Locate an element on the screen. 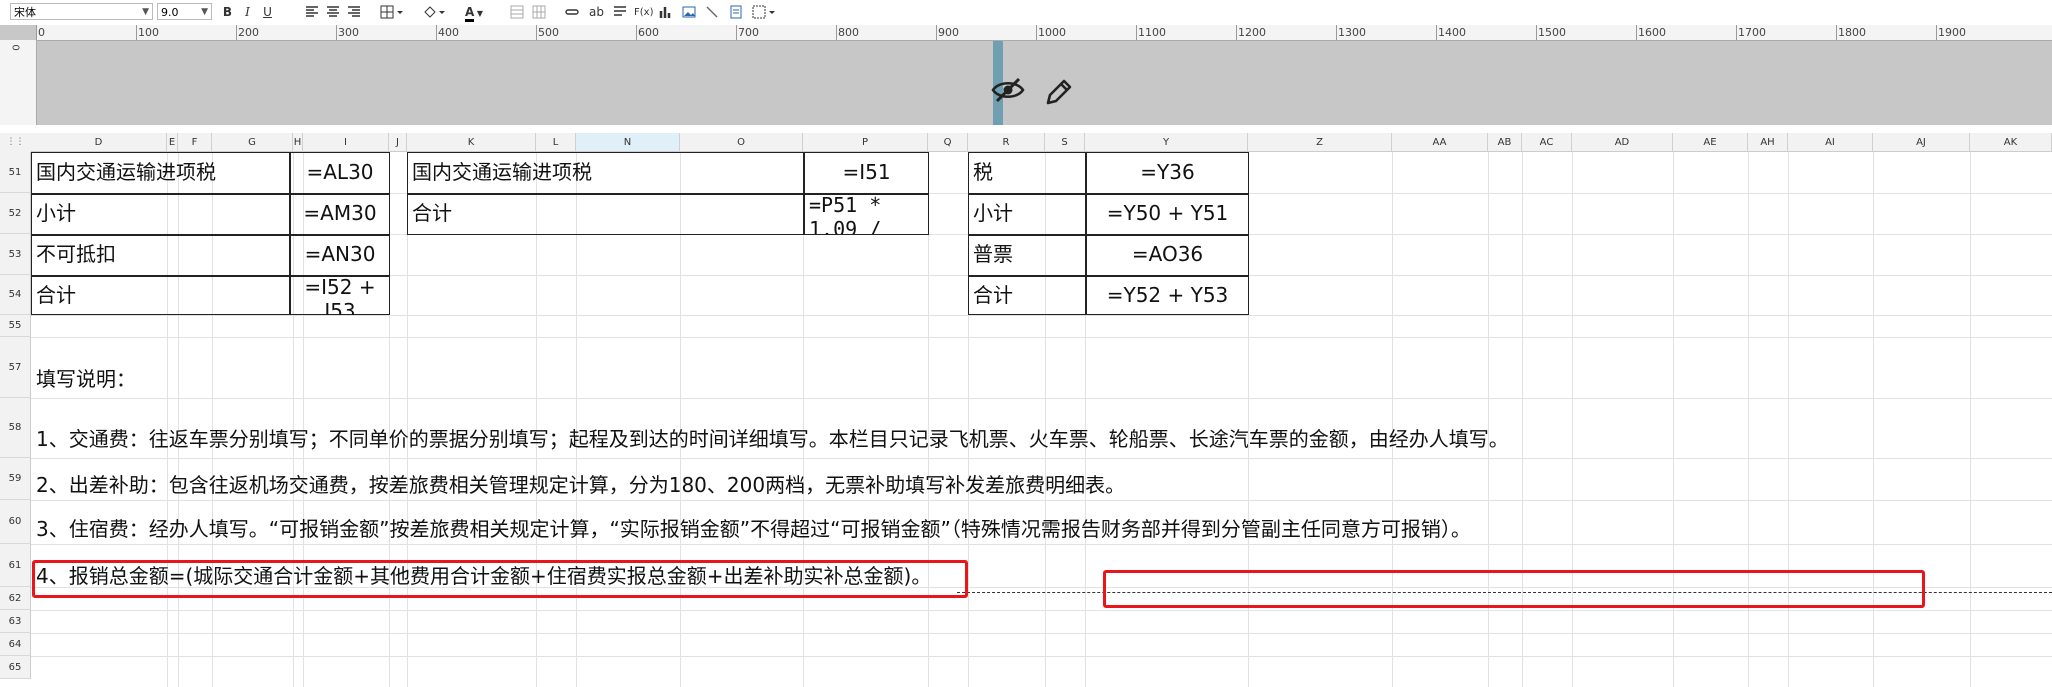 The width and height of the screenshot is (2052, 687). align-right-button is located at coordinates (354, 12).